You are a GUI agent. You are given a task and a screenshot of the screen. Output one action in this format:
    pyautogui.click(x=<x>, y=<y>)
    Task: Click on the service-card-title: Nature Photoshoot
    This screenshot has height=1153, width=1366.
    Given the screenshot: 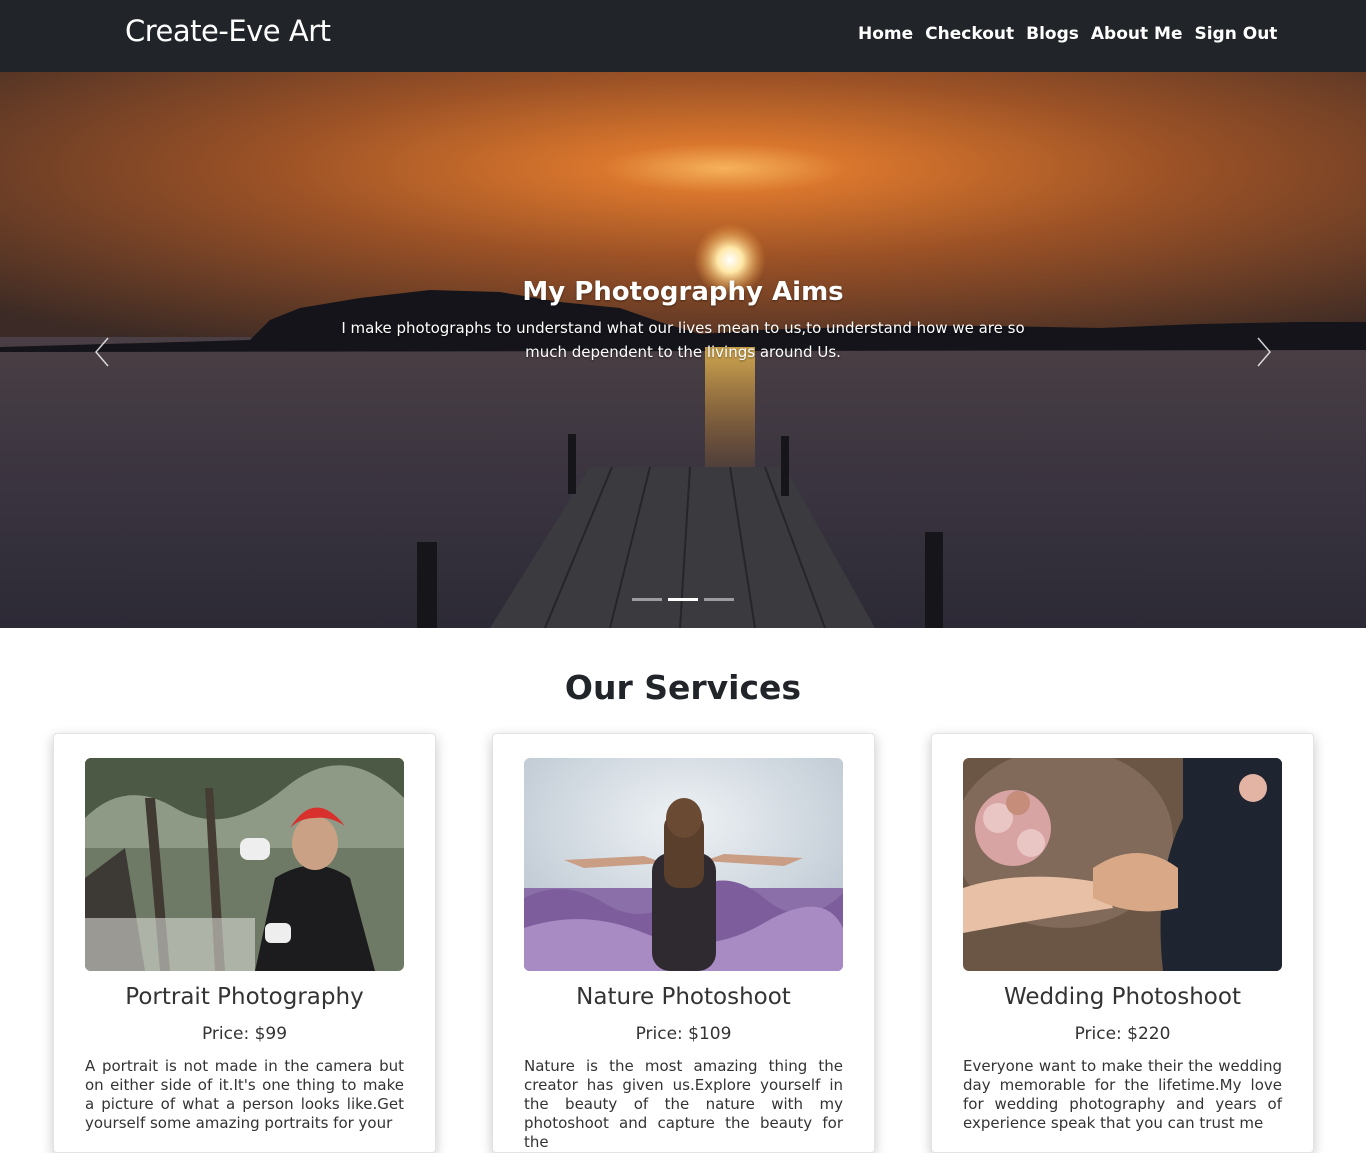 What is the action you would take?
    pyautogui.click(x=683, y=997)
    